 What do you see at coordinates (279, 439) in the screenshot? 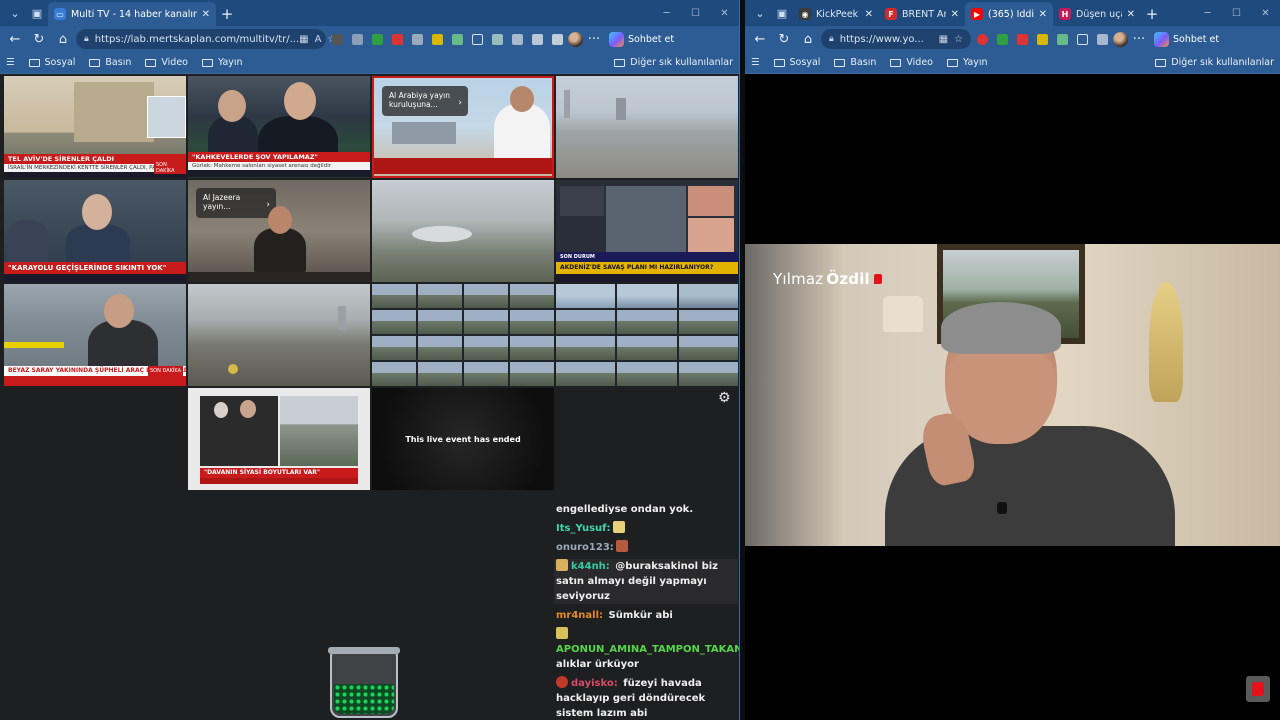
I see `tv-tile-13: "DAVANIN SİYASİ BOYUTLARI VAR"` at bounding box center [279, 439].